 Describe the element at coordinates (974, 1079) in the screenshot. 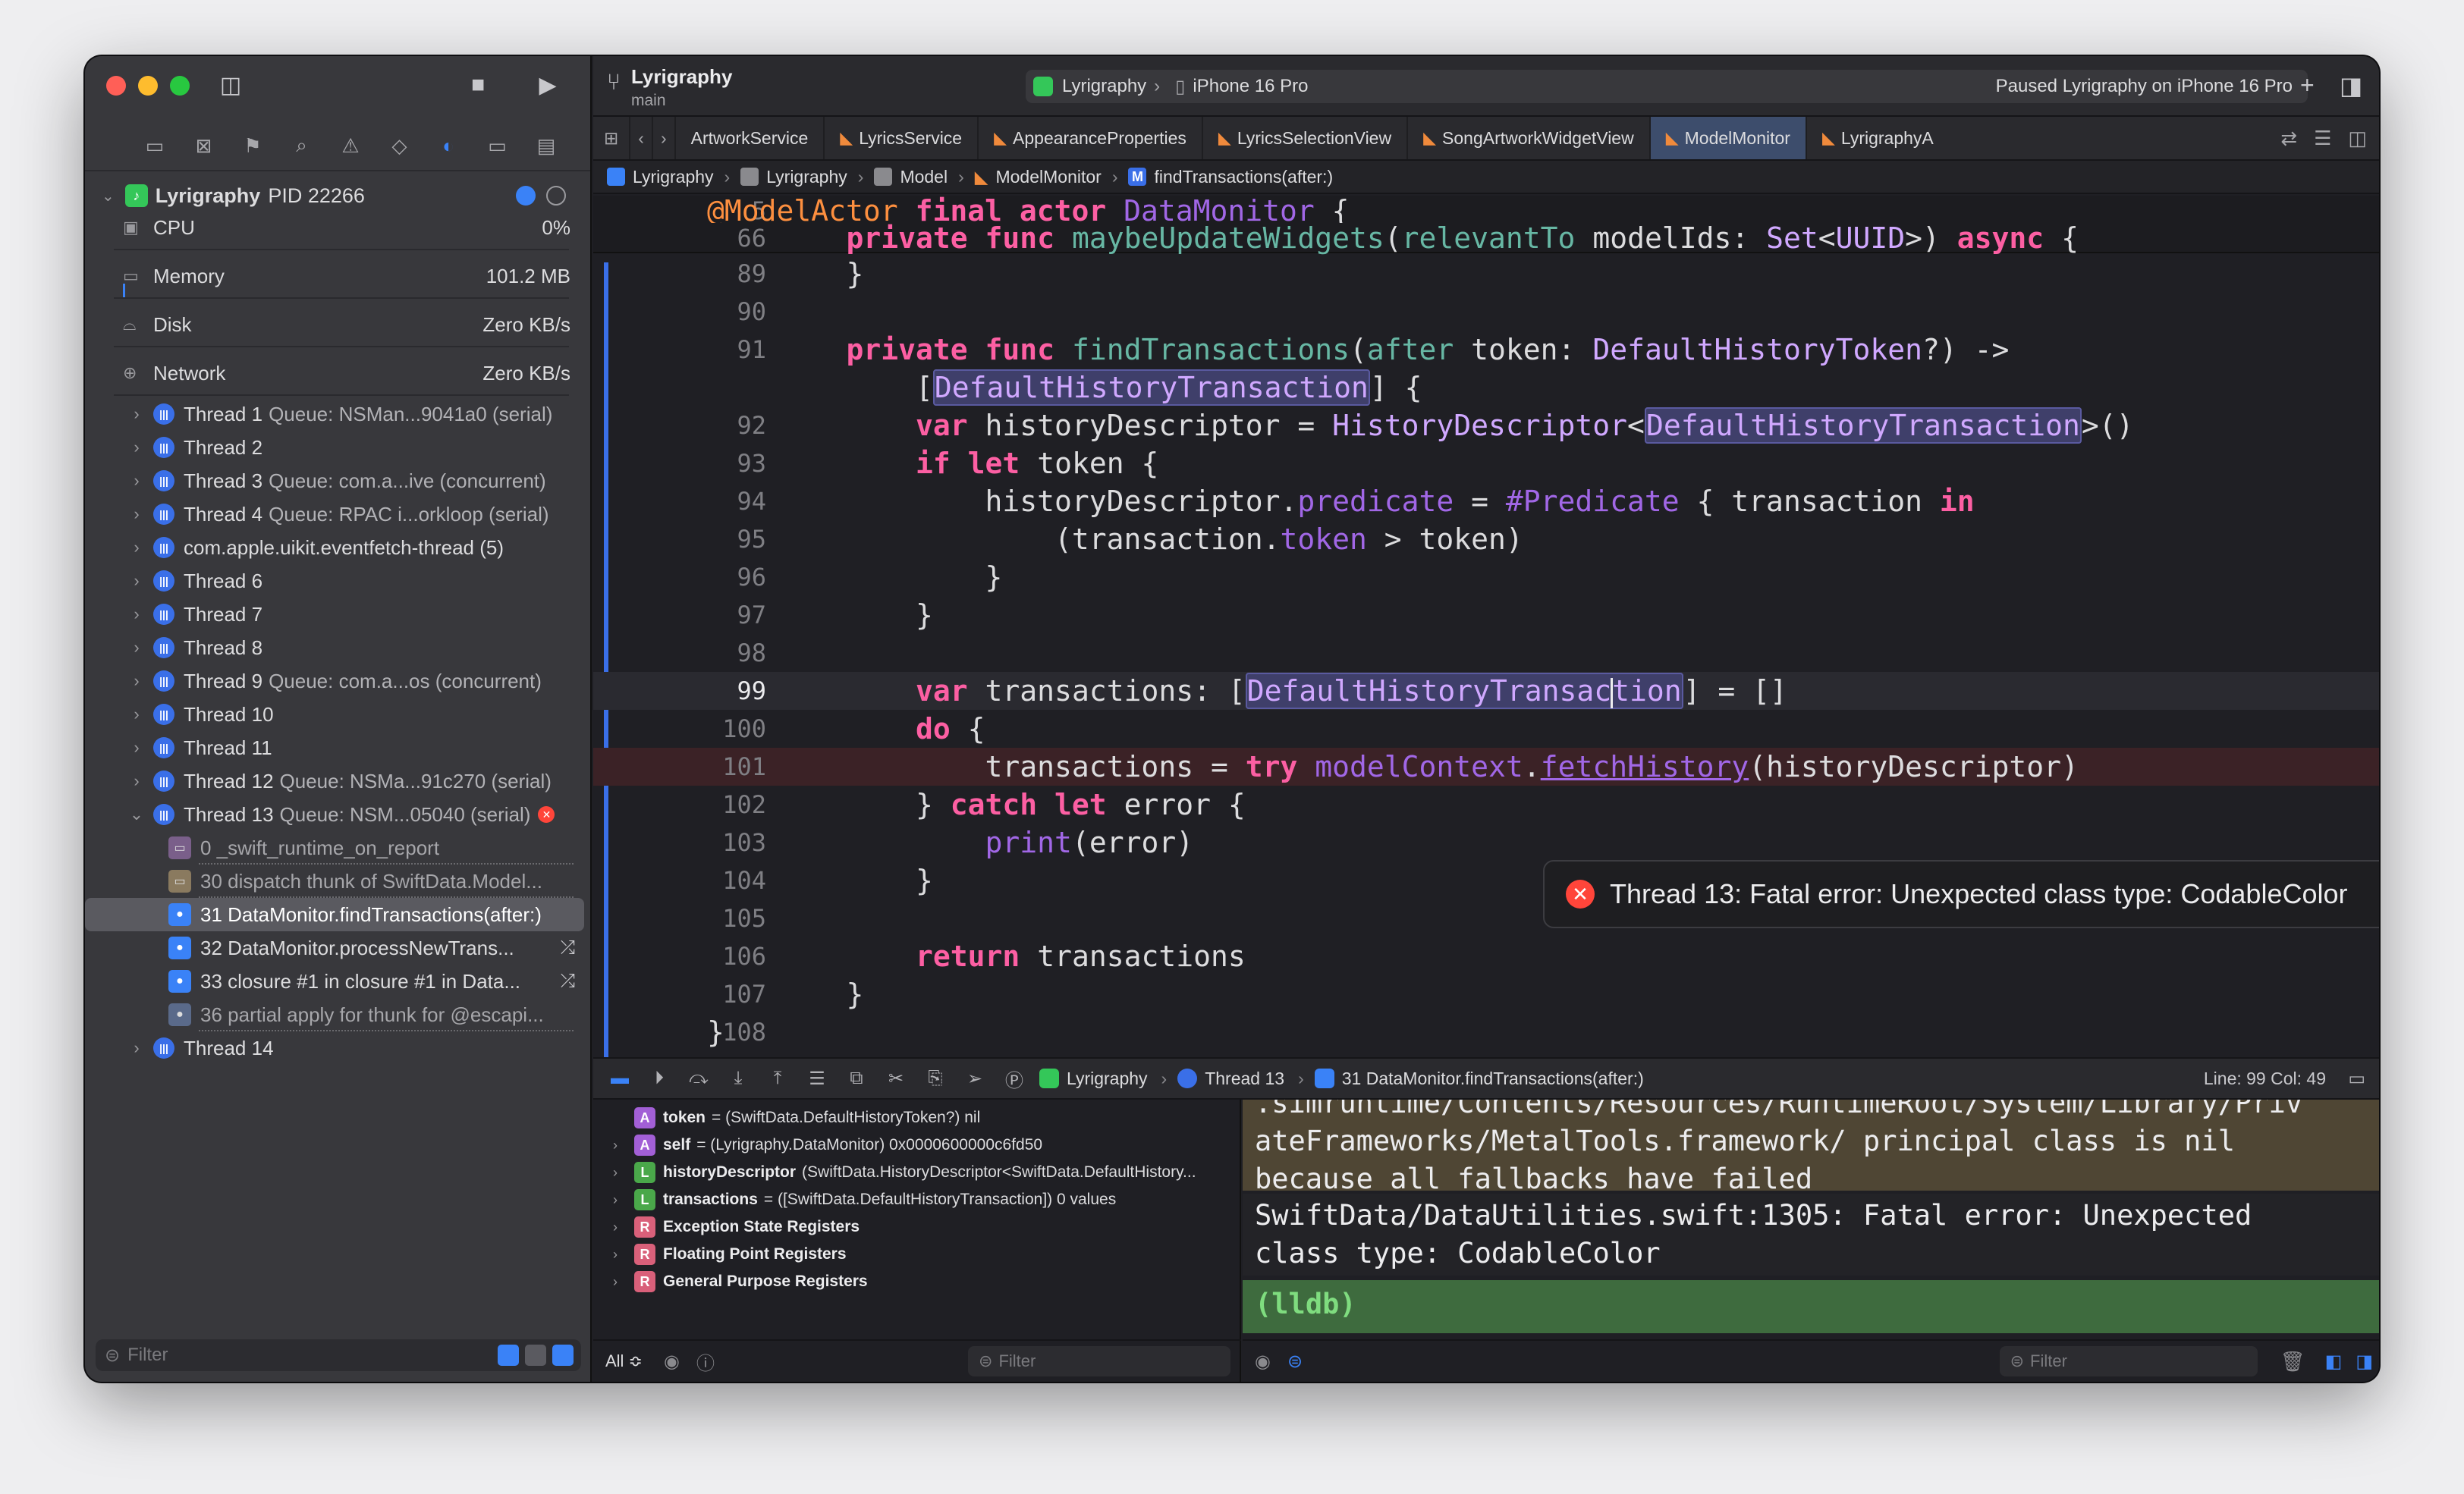

I see `location-icon: ➢` at that location.